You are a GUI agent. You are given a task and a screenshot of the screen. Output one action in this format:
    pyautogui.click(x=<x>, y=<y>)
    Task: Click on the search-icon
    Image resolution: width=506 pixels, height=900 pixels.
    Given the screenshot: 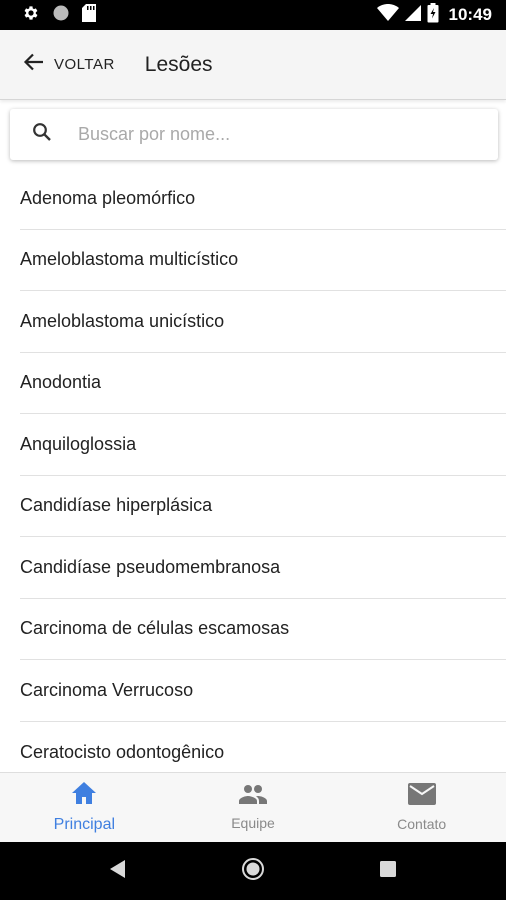 What is the action you would take?
    pyautogui.click(x=42, y=134)
    